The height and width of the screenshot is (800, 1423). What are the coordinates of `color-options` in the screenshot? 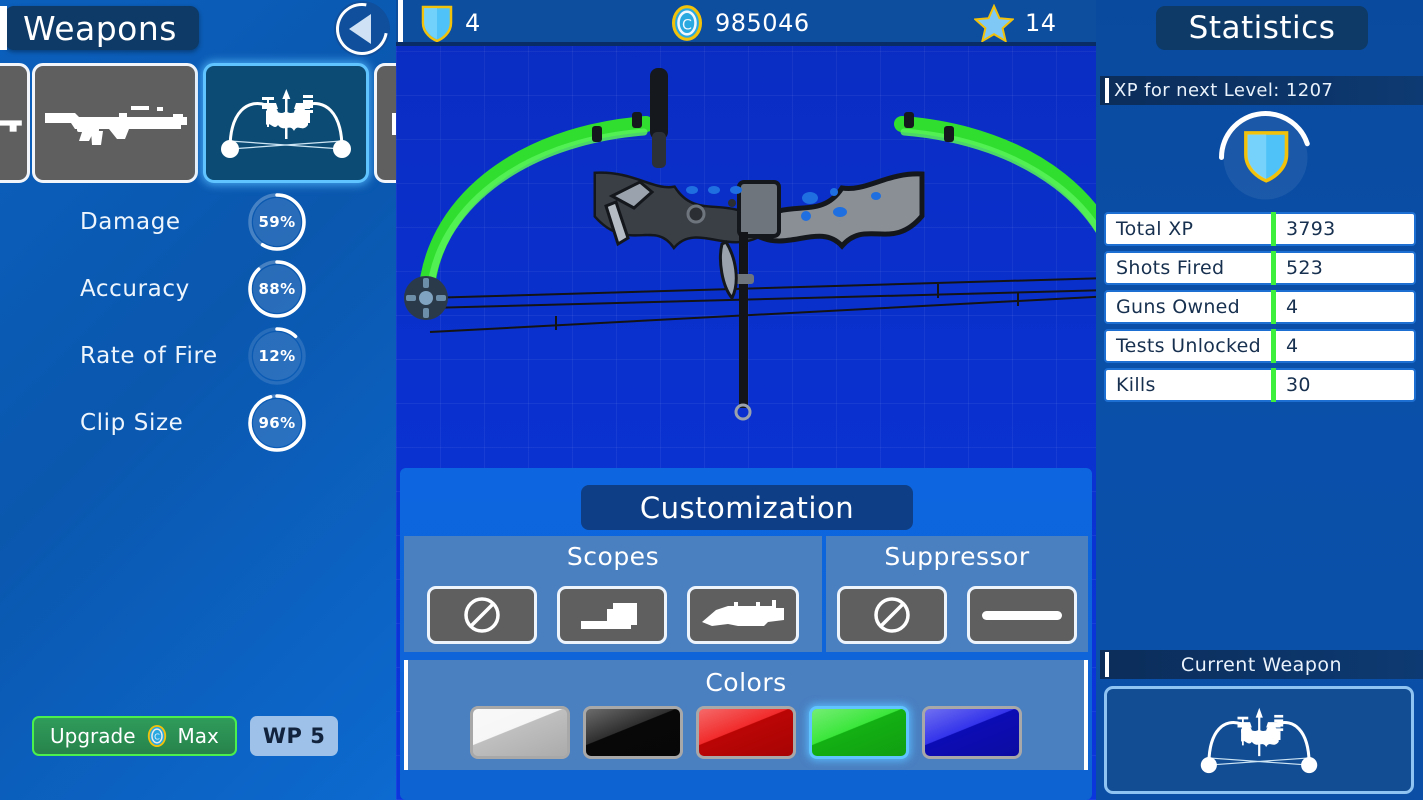 It's located at (746, 732).